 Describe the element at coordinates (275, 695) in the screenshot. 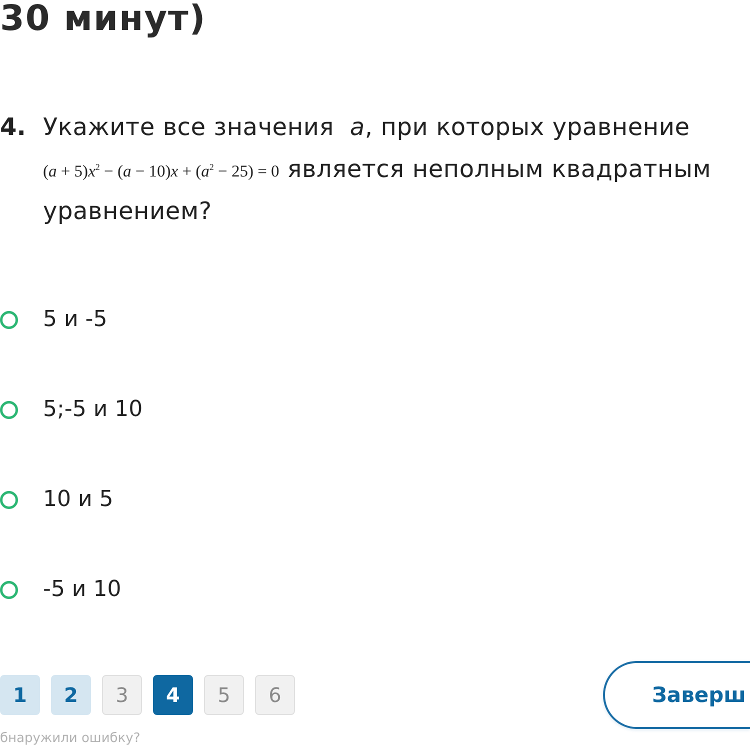

I see `page-button: 6` at that location.